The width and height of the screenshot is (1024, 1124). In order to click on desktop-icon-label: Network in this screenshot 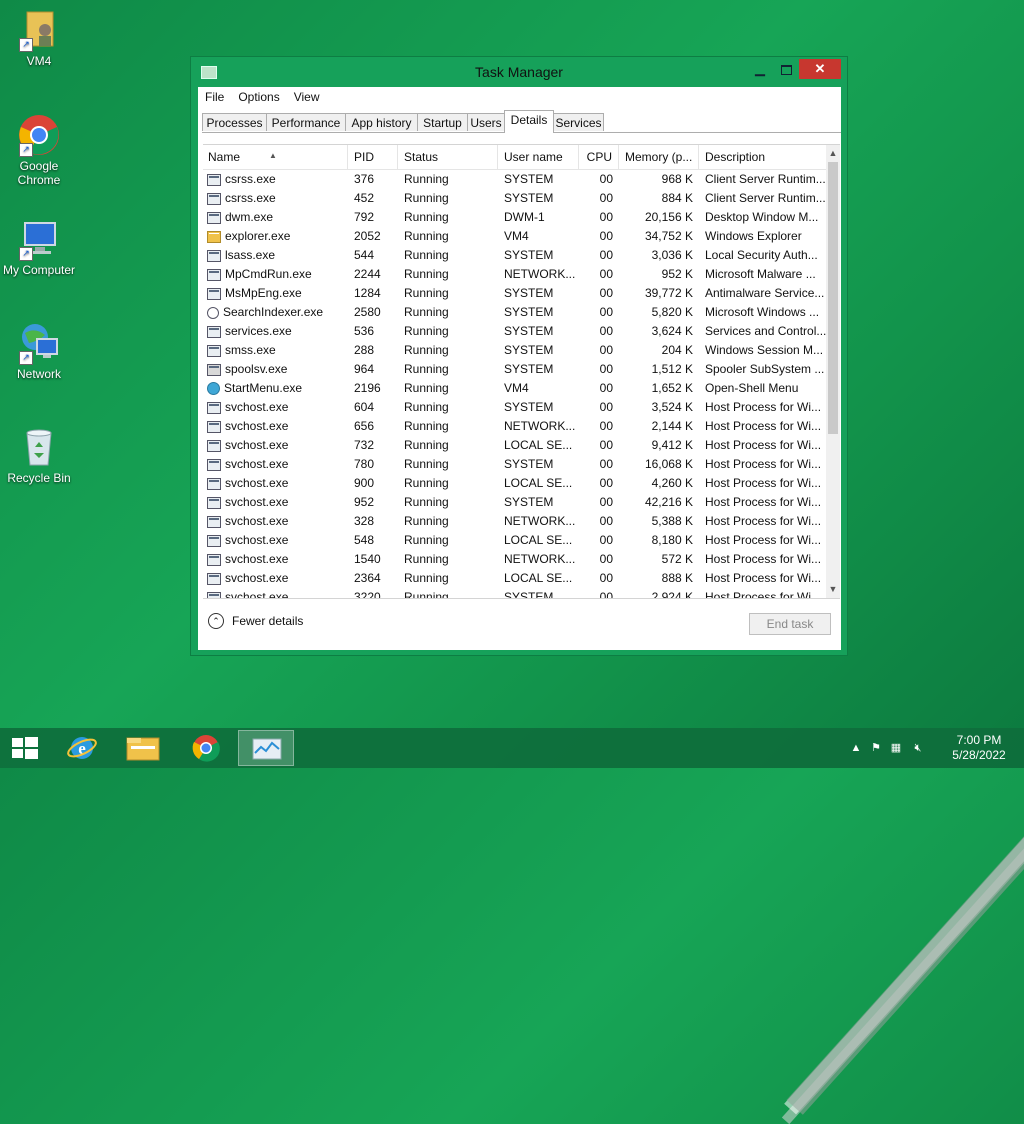, I will do `click(38, 374)`.